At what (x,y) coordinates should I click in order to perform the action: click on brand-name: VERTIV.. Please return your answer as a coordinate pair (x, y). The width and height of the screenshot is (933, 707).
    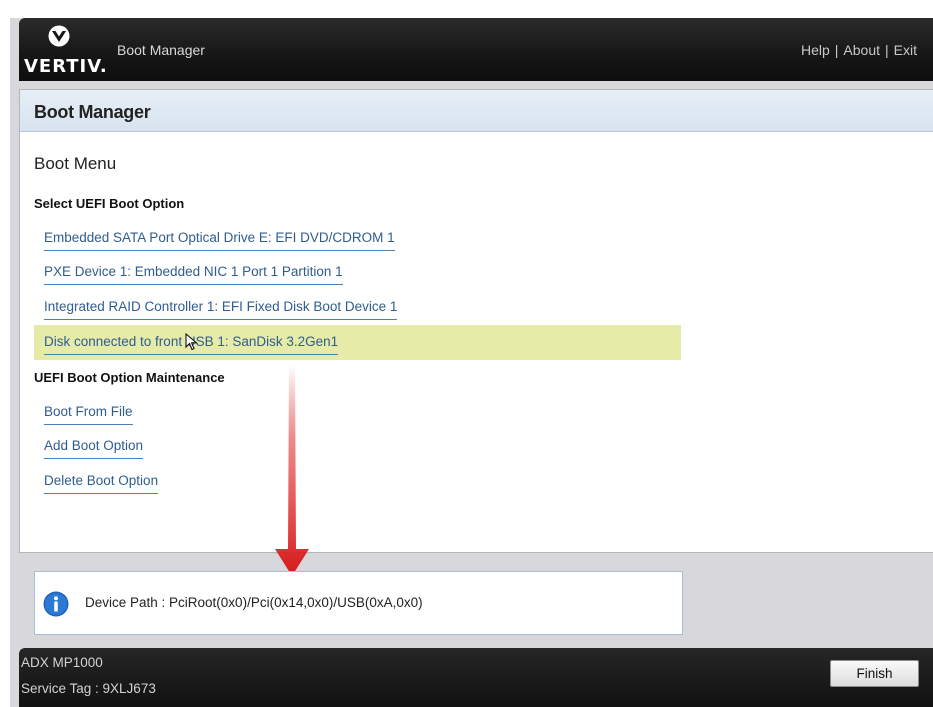
    Looking at the image, I should click on (66, 66).